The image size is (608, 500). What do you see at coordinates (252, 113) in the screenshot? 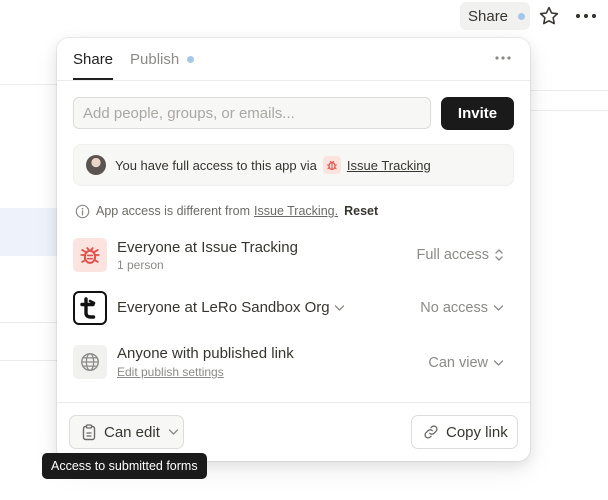
I see `invite-input` at bounding box center [252, 113].